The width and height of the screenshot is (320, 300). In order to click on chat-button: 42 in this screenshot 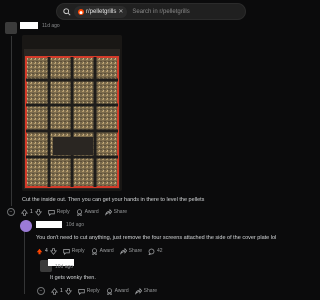, I will do `click(155, 251)`.